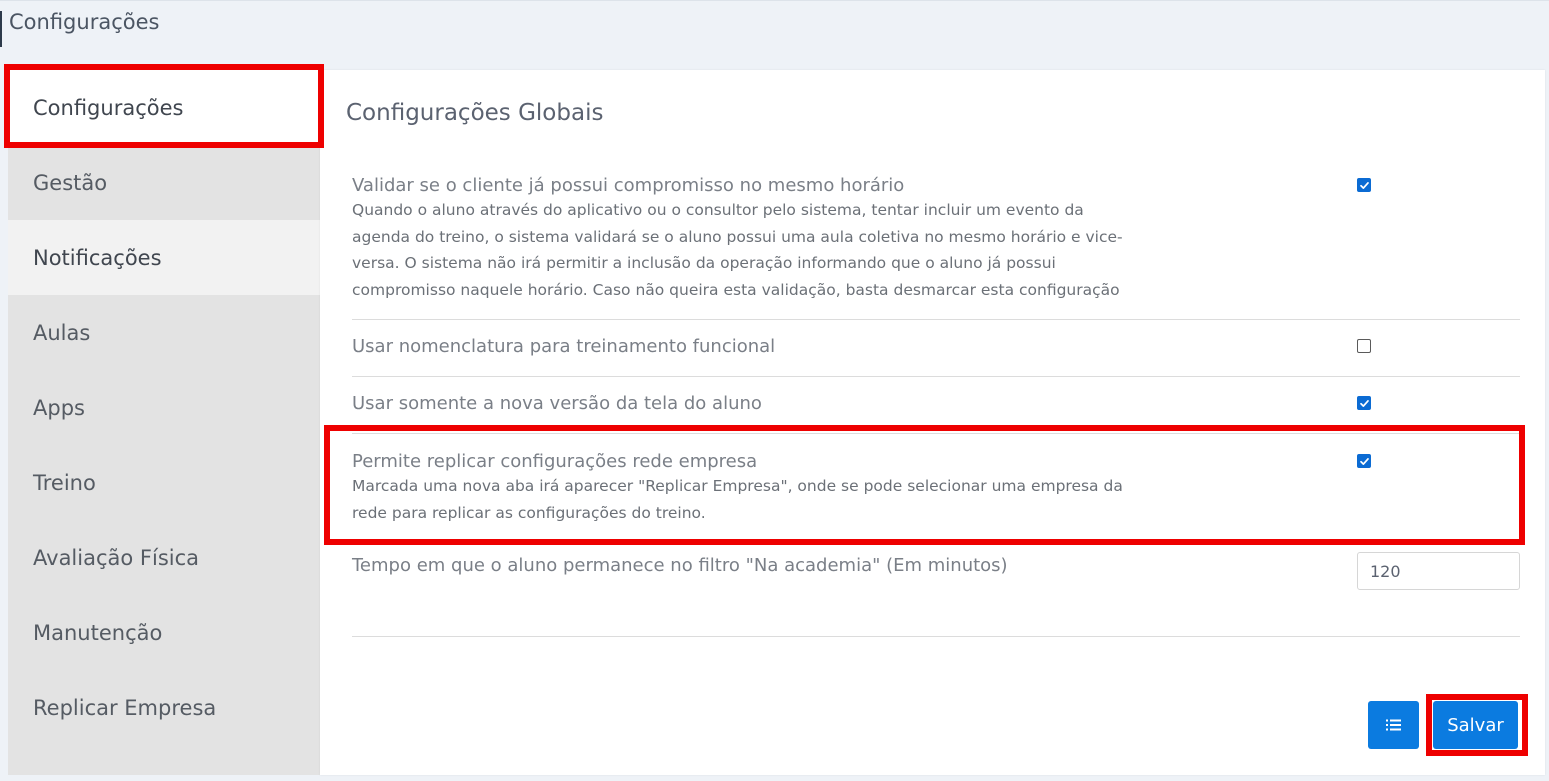  I want to click on sidebar-item-configuracoes: Configurações, so click(164, 107).